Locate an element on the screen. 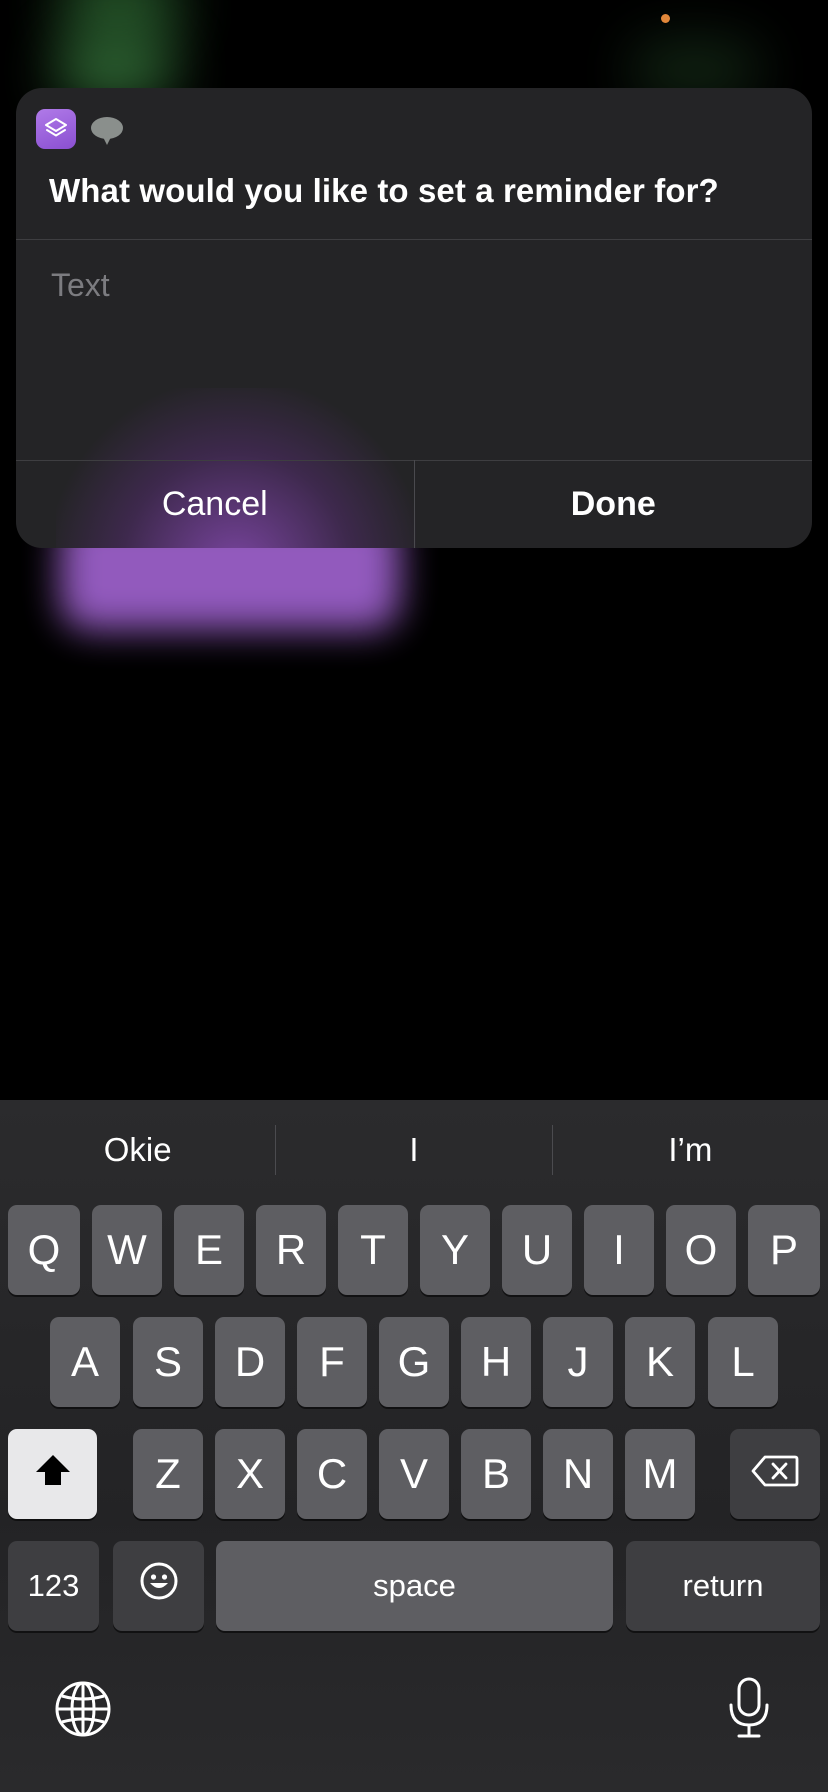  dictation-button is located at coordinates (749, 1710).